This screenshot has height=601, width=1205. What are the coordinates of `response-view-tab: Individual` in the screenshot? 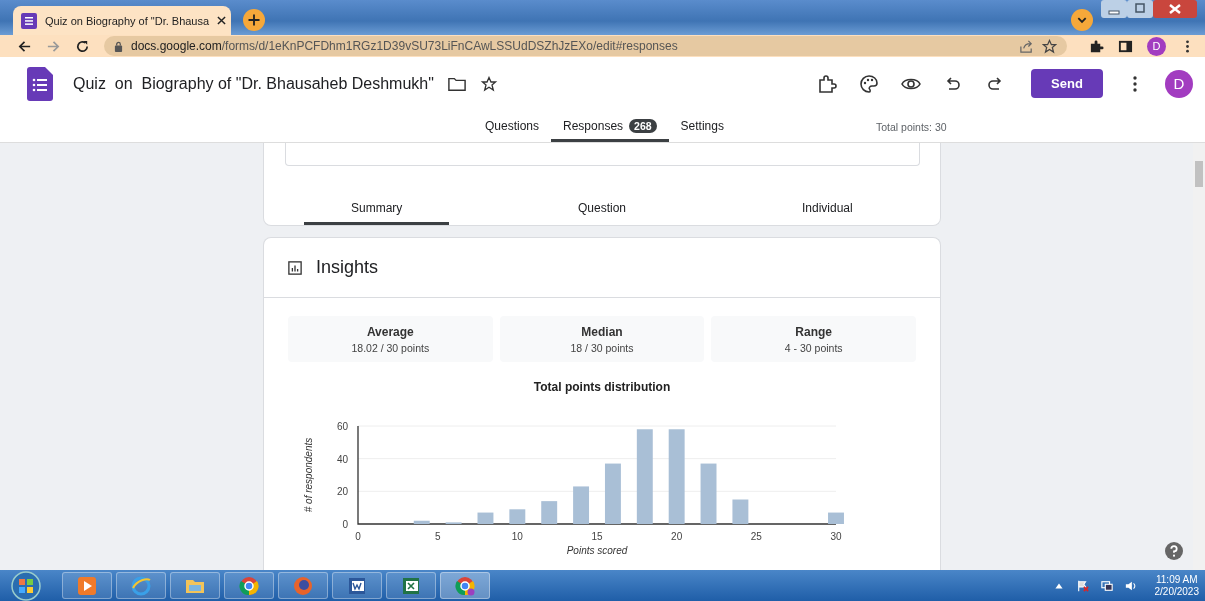 It's located at (827, 208).